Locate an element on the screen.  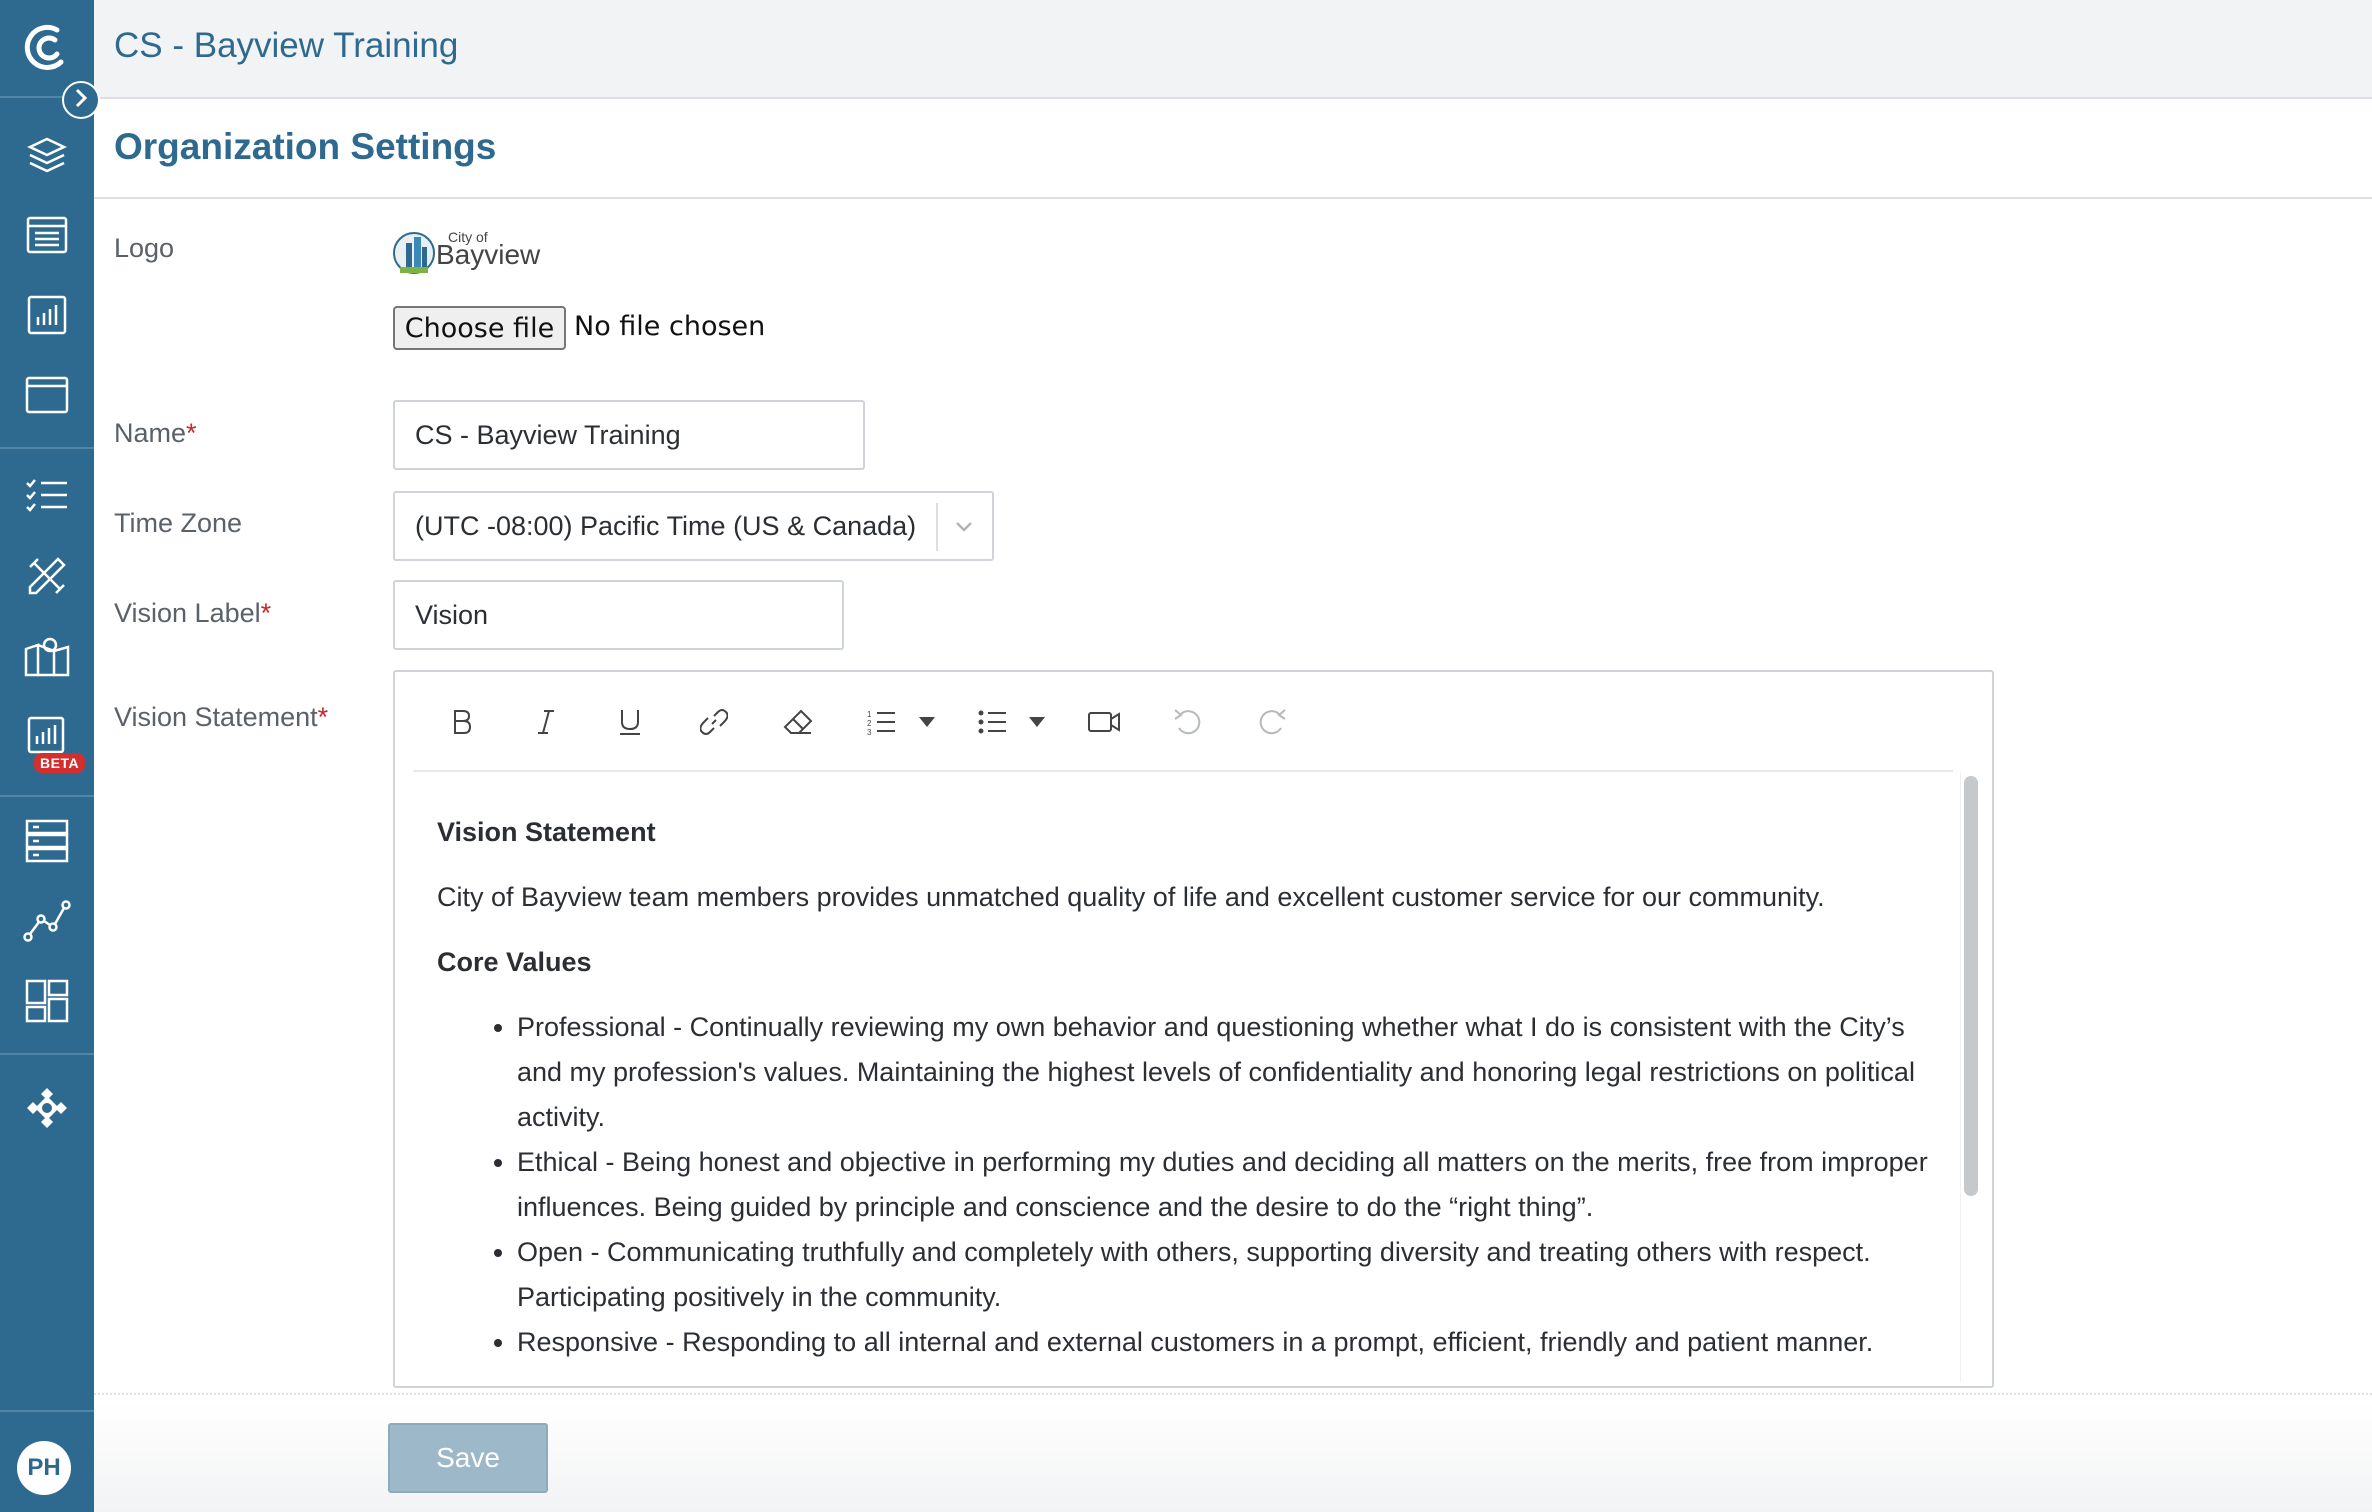
svg-text: 3 is located at coordinates (869, 731).